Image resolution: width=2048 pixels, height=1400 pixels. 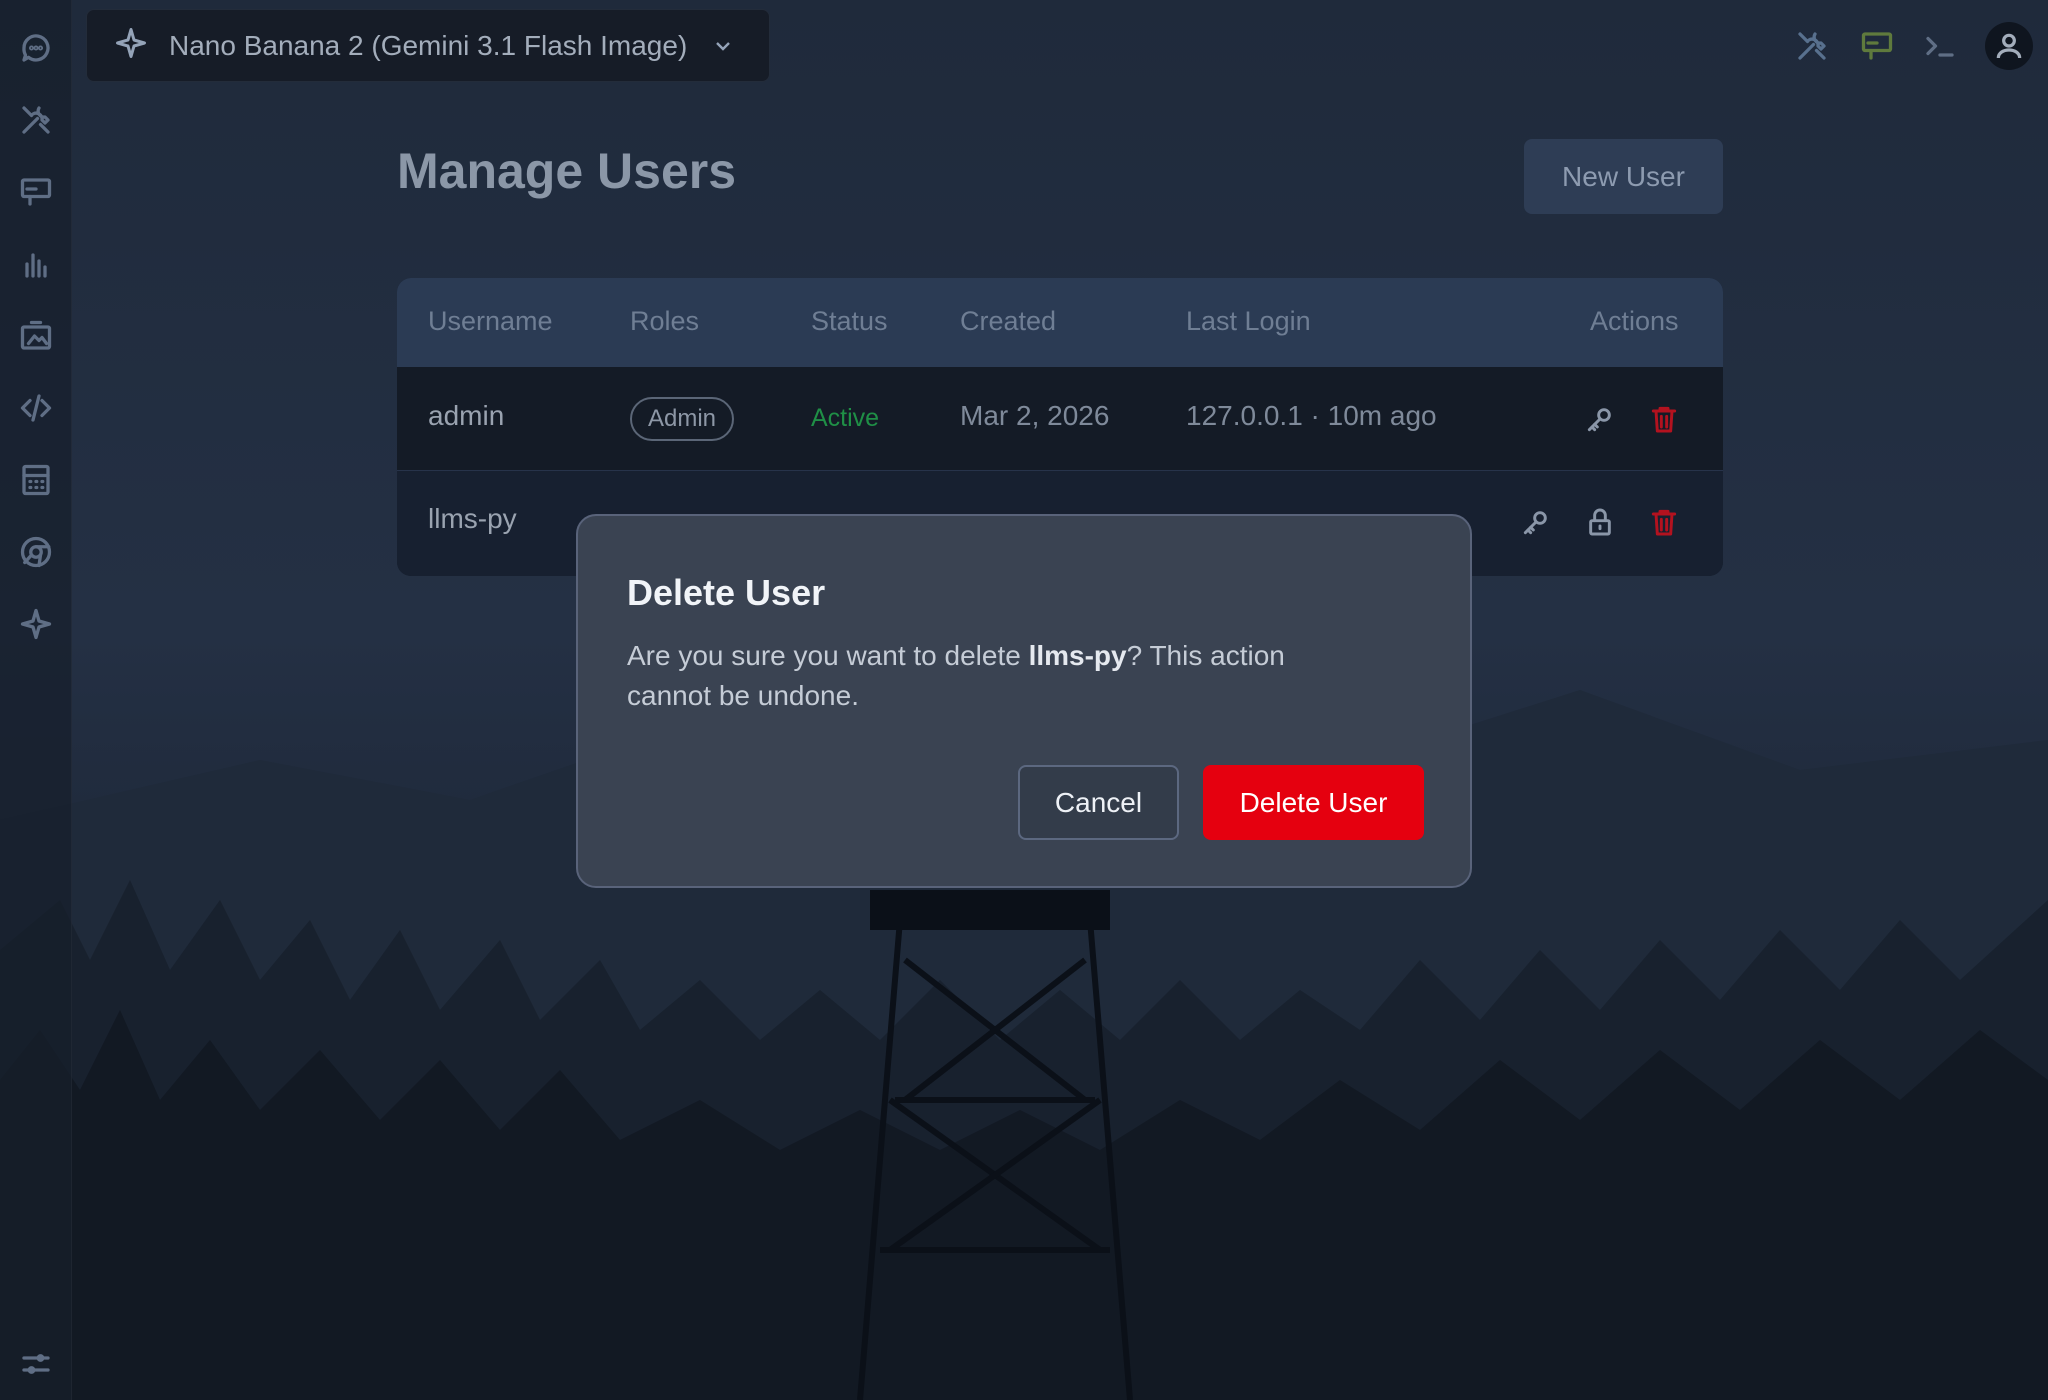 I want to click on username-cell: admin, so click(x=466, y=415).